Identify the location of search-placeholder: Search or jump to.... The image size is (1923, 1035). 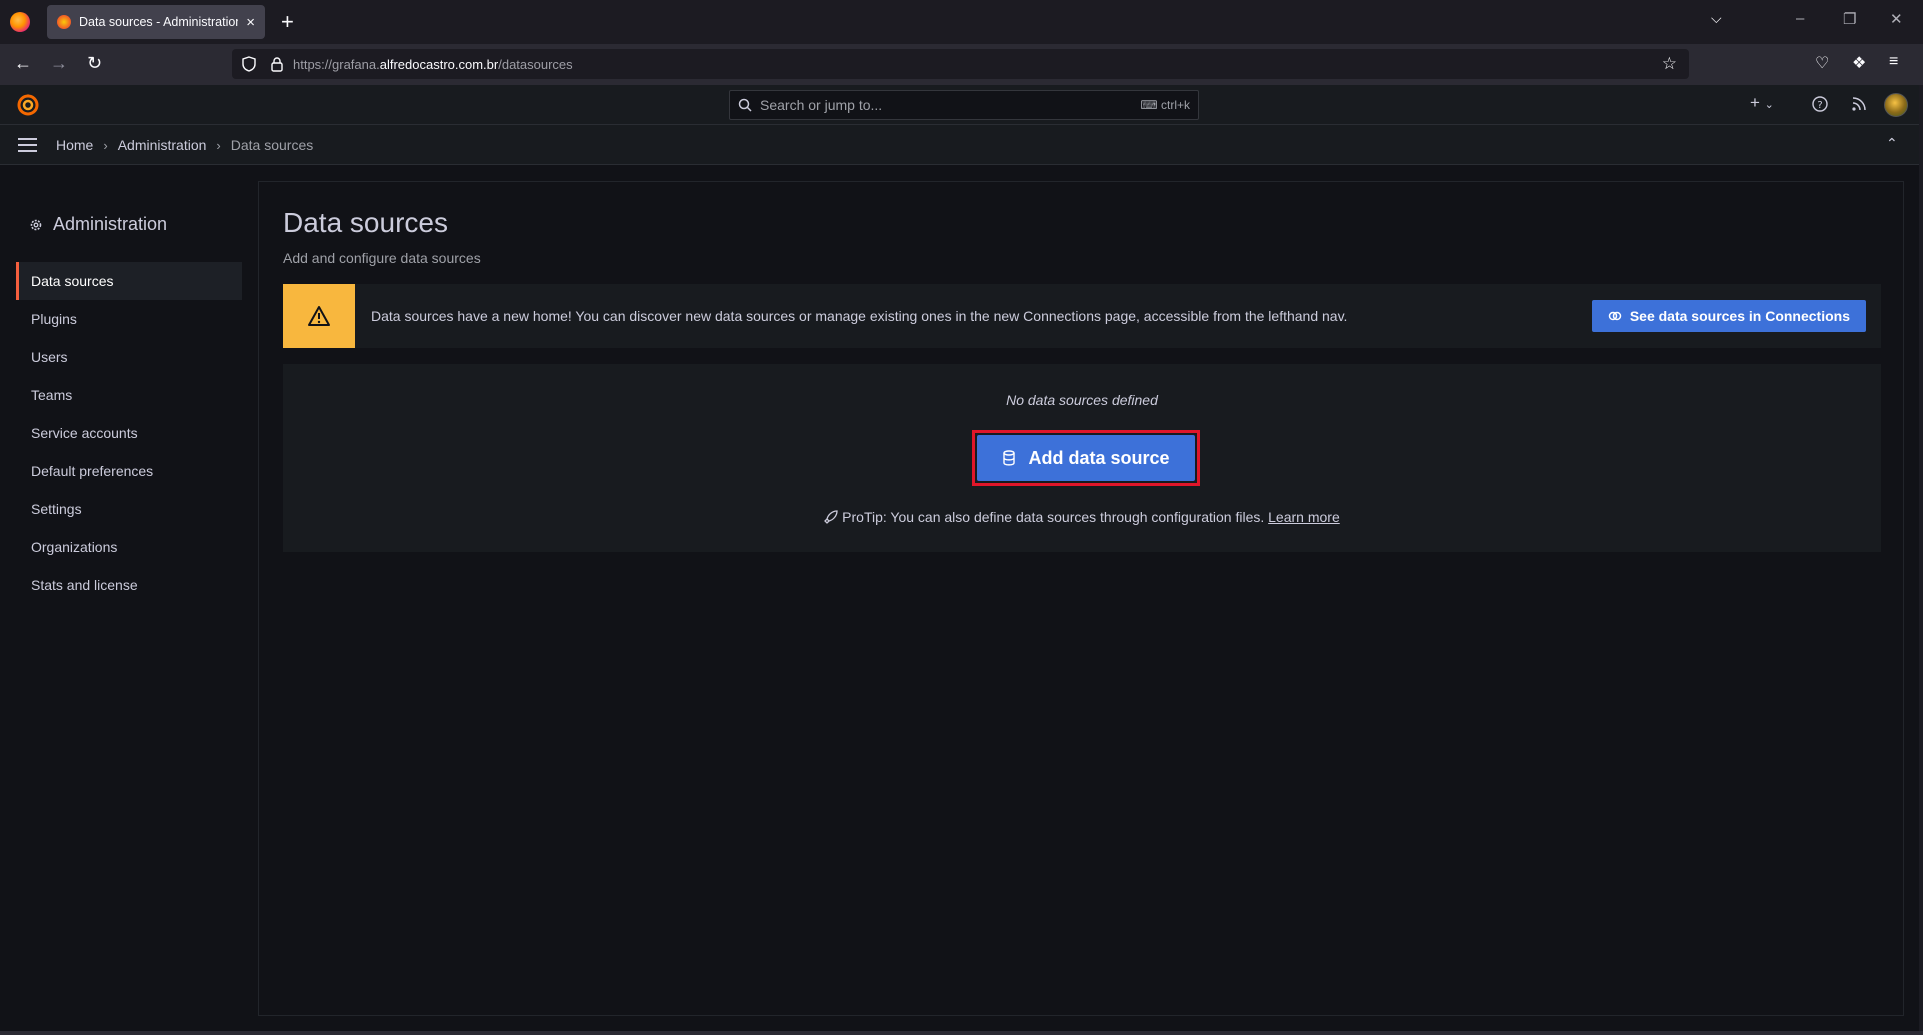
(821, 105).